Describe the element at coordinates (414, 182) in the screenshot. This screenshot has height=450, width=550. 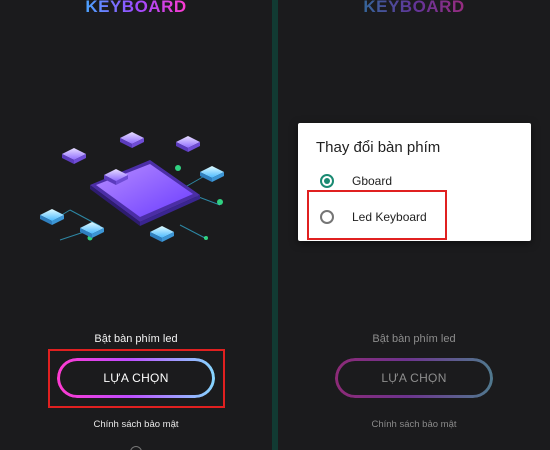
I see `change-keyboard-dialog: Thay đổi bàn phím Gboard Led Keyboard` at that location.